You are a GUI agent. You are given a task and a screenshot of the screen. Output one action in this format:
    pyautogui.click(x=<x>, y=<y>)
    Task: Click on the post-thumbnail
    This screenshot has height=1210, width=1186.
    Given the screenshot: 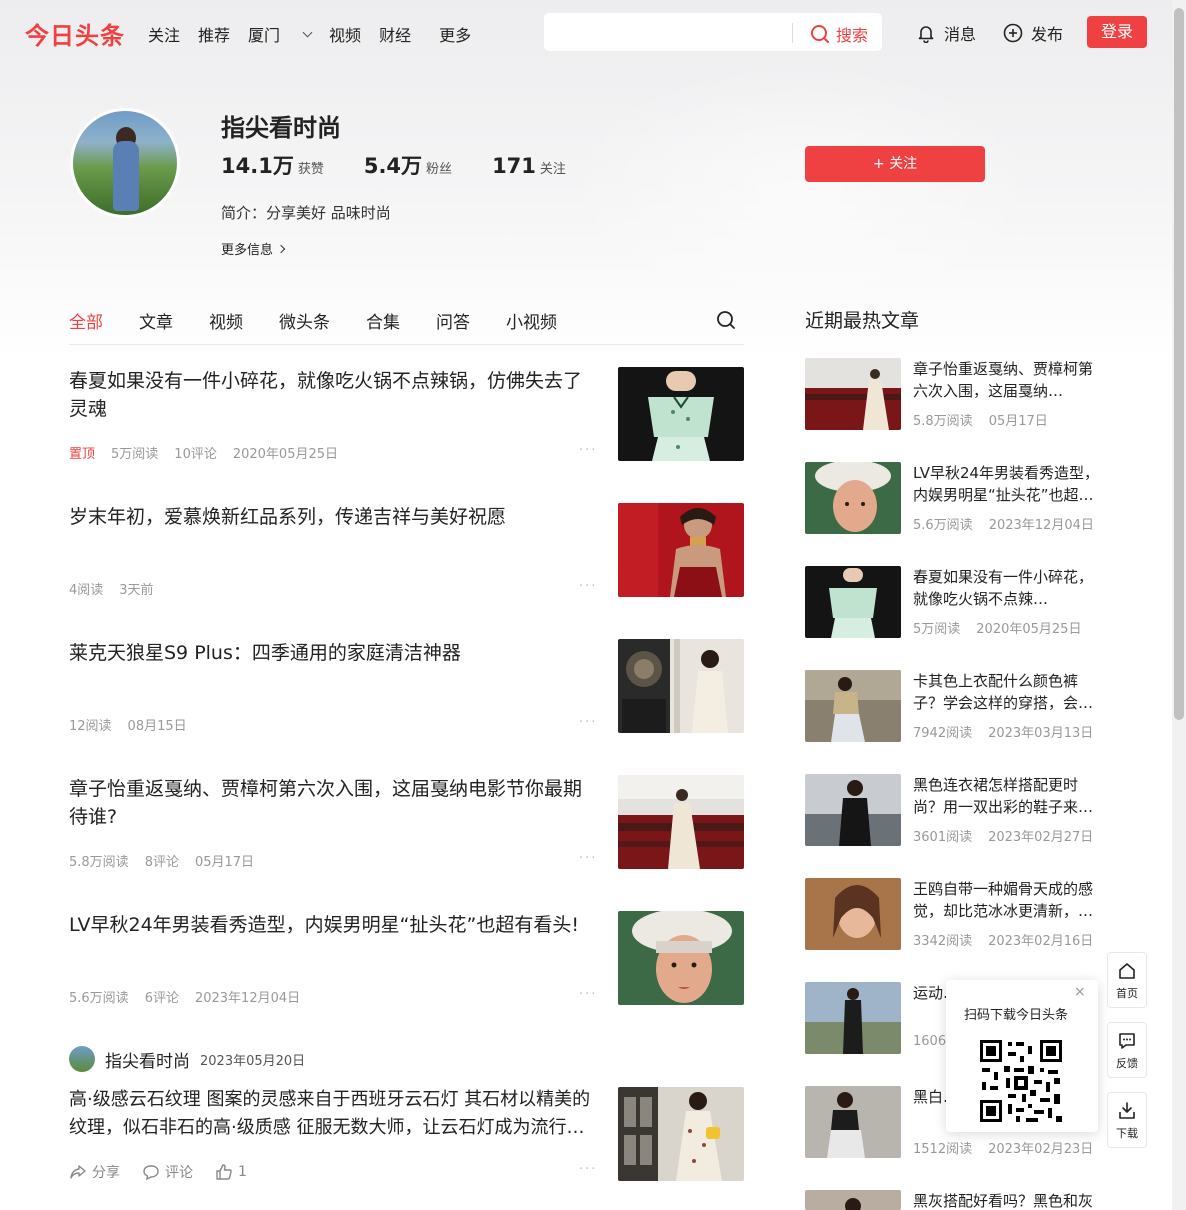 What is the action you would take?
    pyautogui.click(x=681, y=1134)
    